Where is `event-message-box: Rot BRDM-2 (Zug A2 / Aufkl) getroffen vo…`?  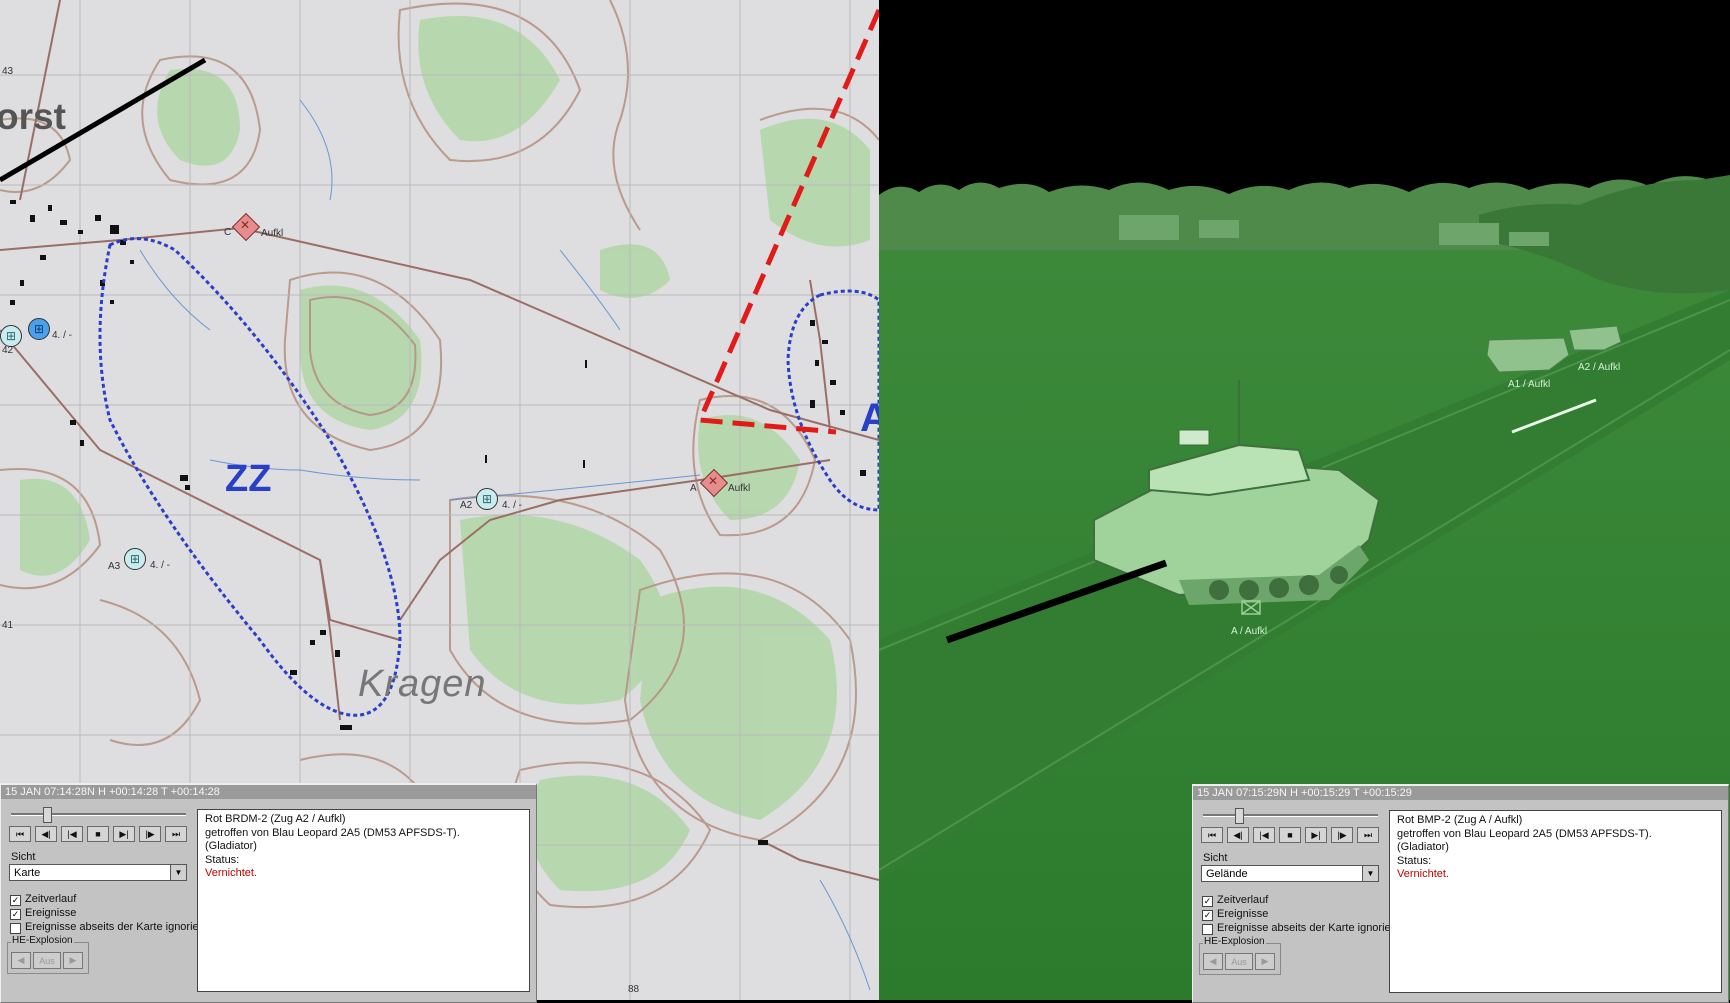
event-message-box: Rot BRDM-2 (Zug A2 / Aufkl) getroffen vo… is located at coordinates (363, 900).